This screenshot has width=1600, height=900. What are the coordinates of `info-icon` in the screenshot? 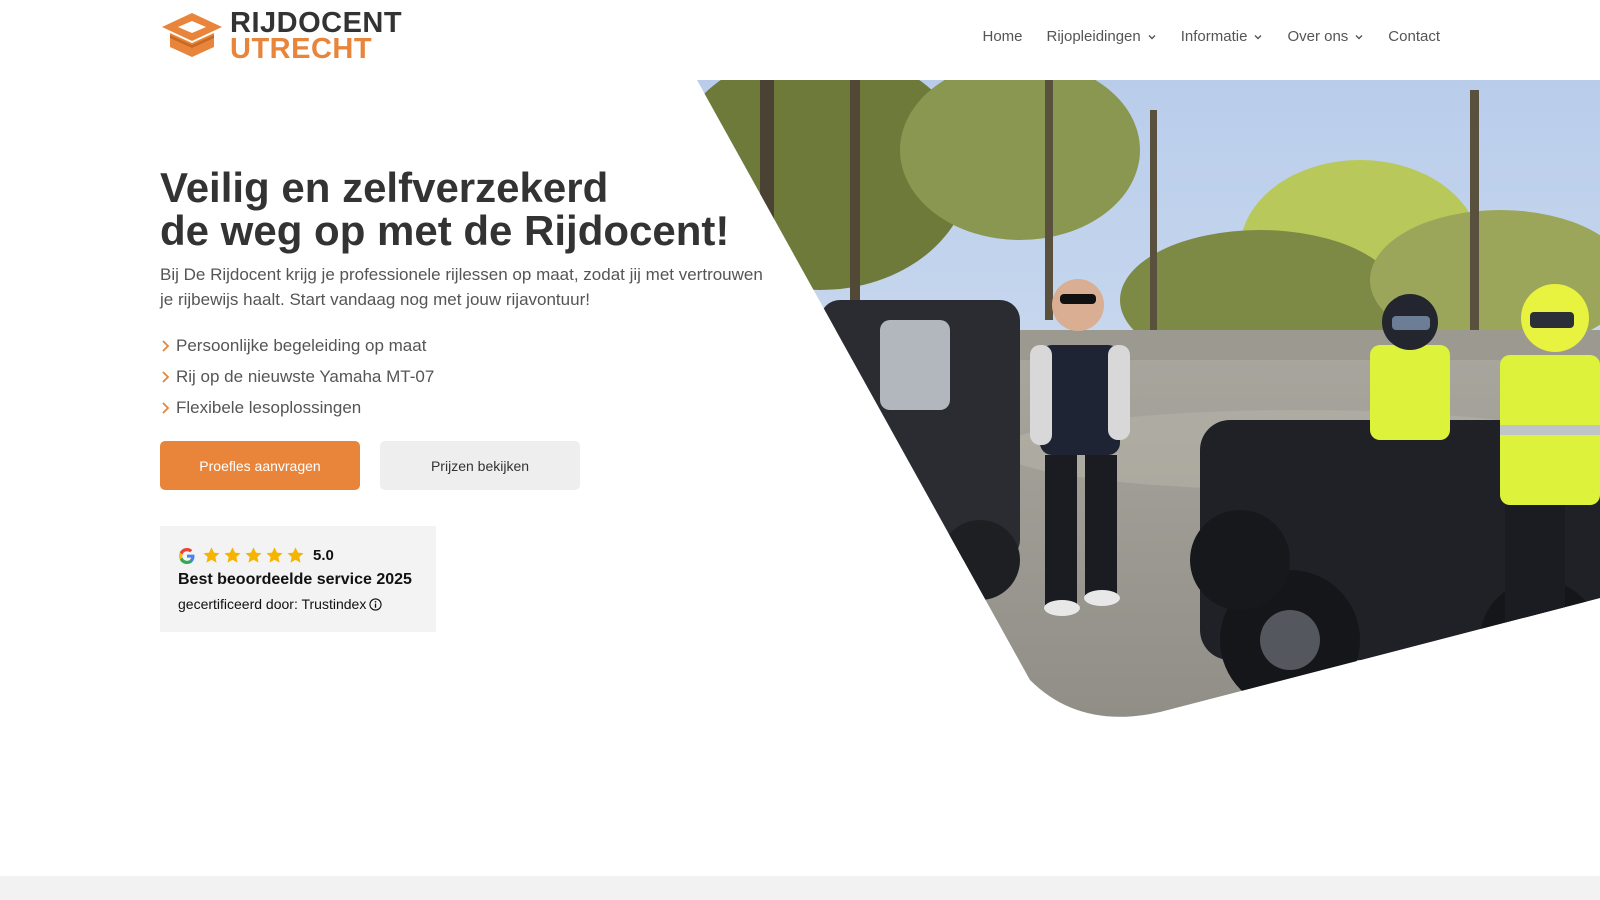 It's located at (375, 604).